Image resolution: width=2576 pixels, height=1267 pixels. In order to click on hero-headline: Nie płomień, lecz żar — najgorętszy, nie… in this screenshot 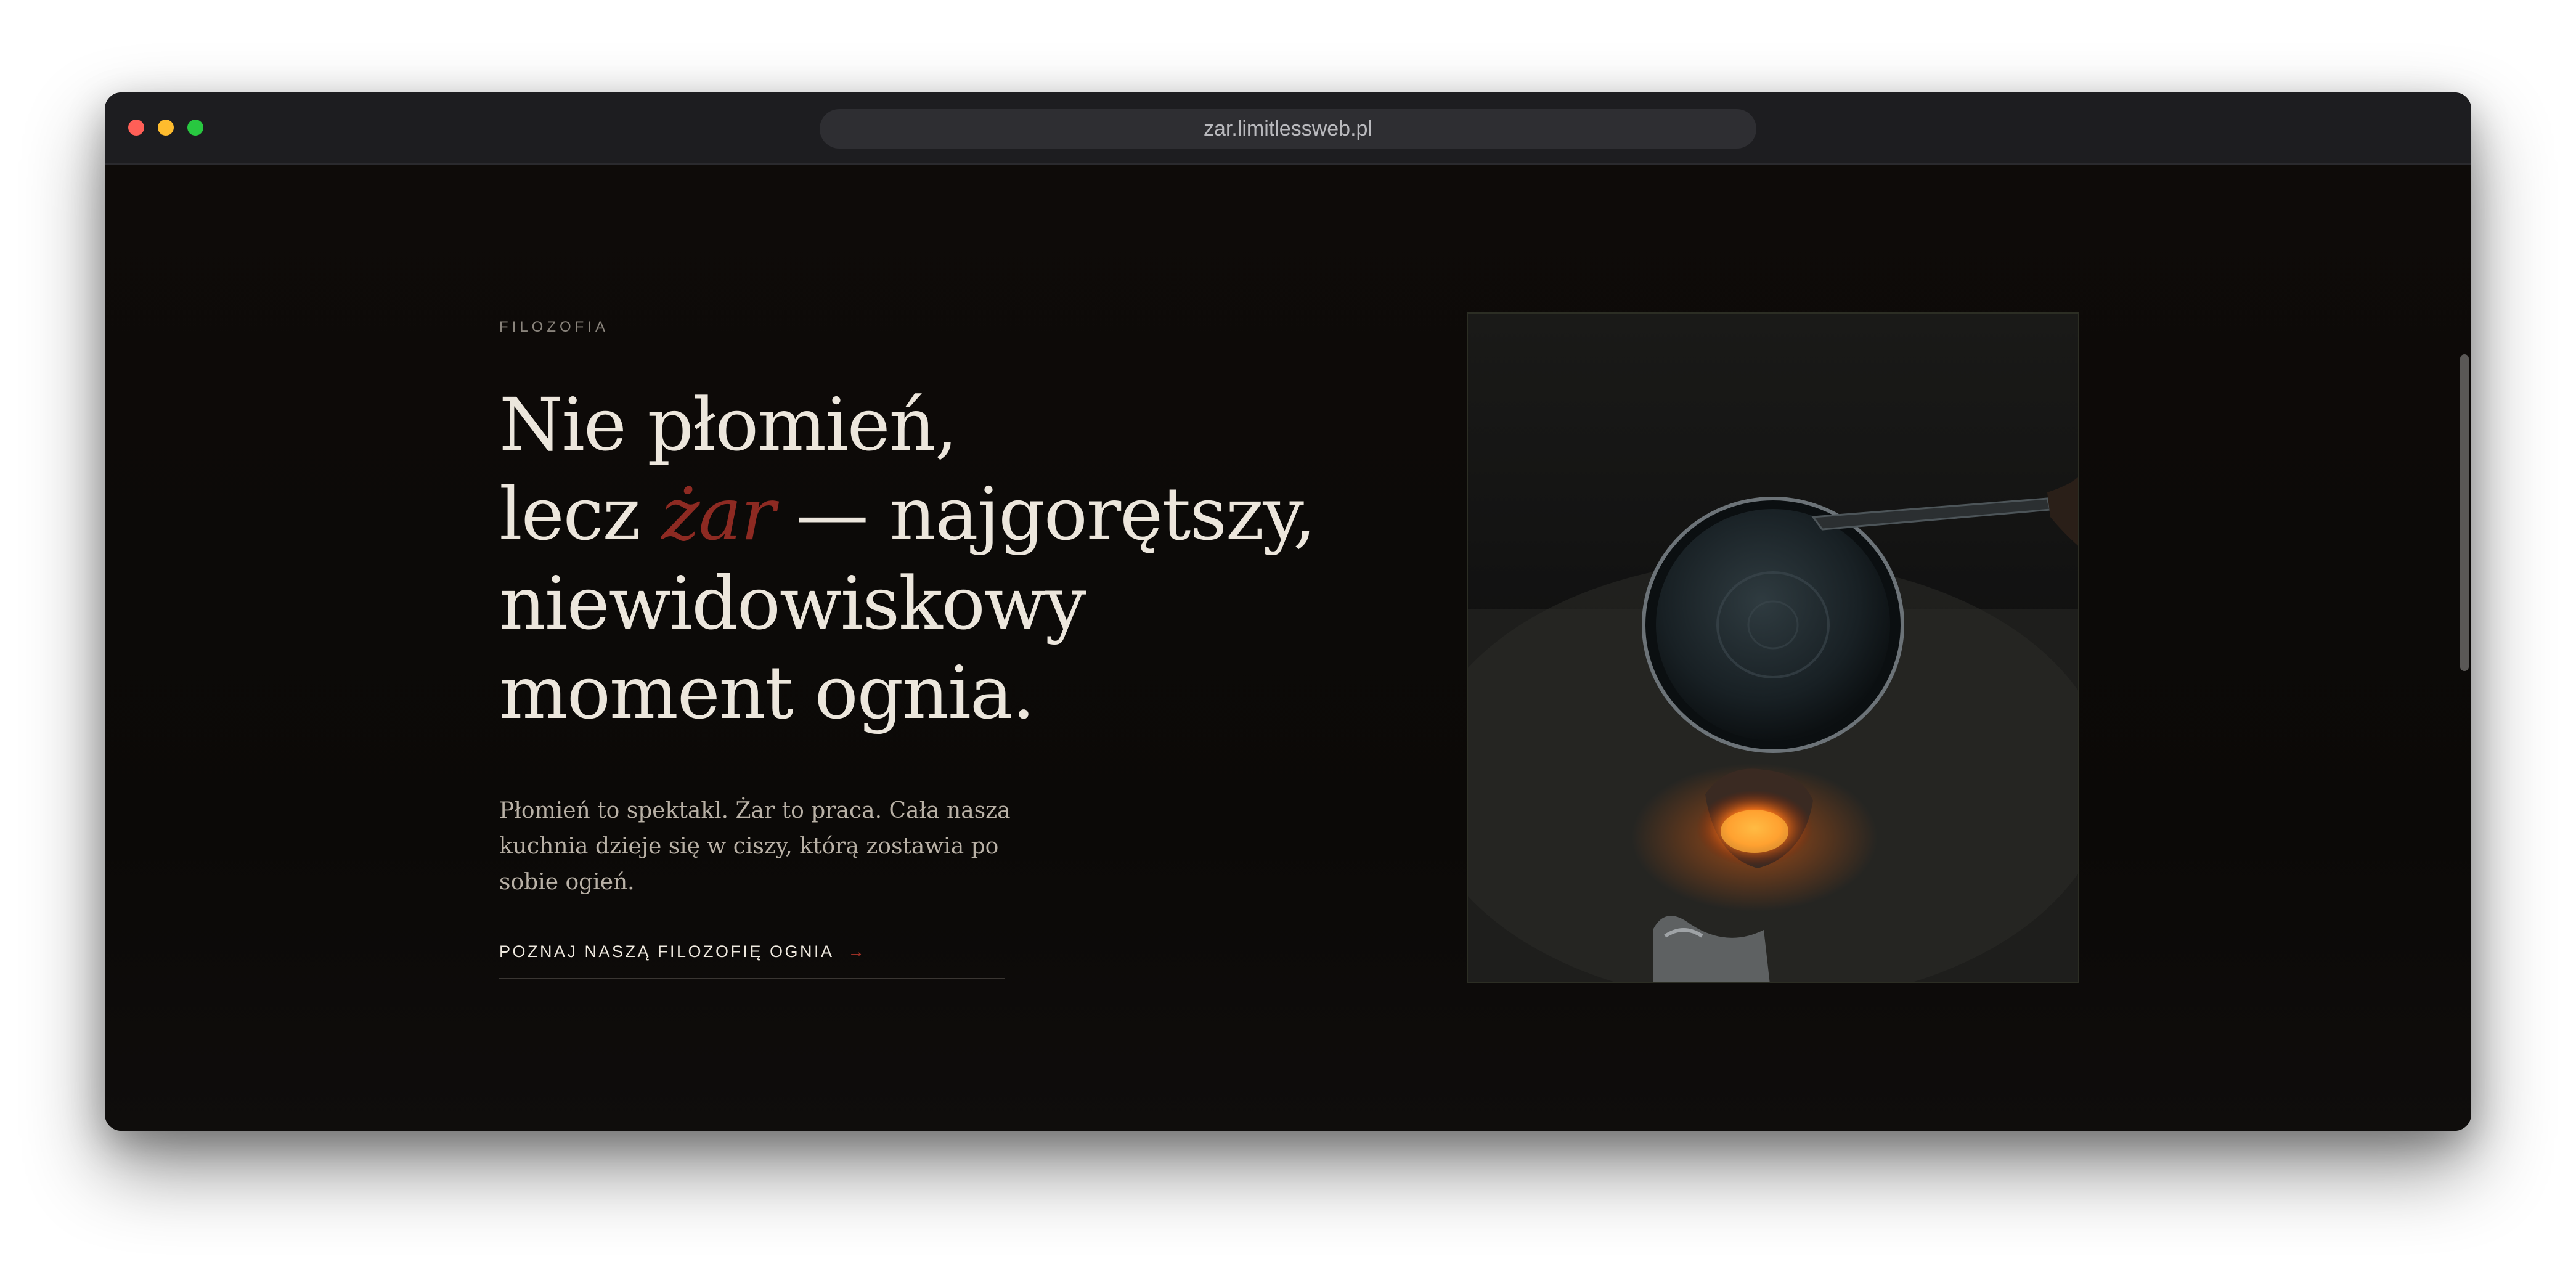, I will do `click(930, 559)`.